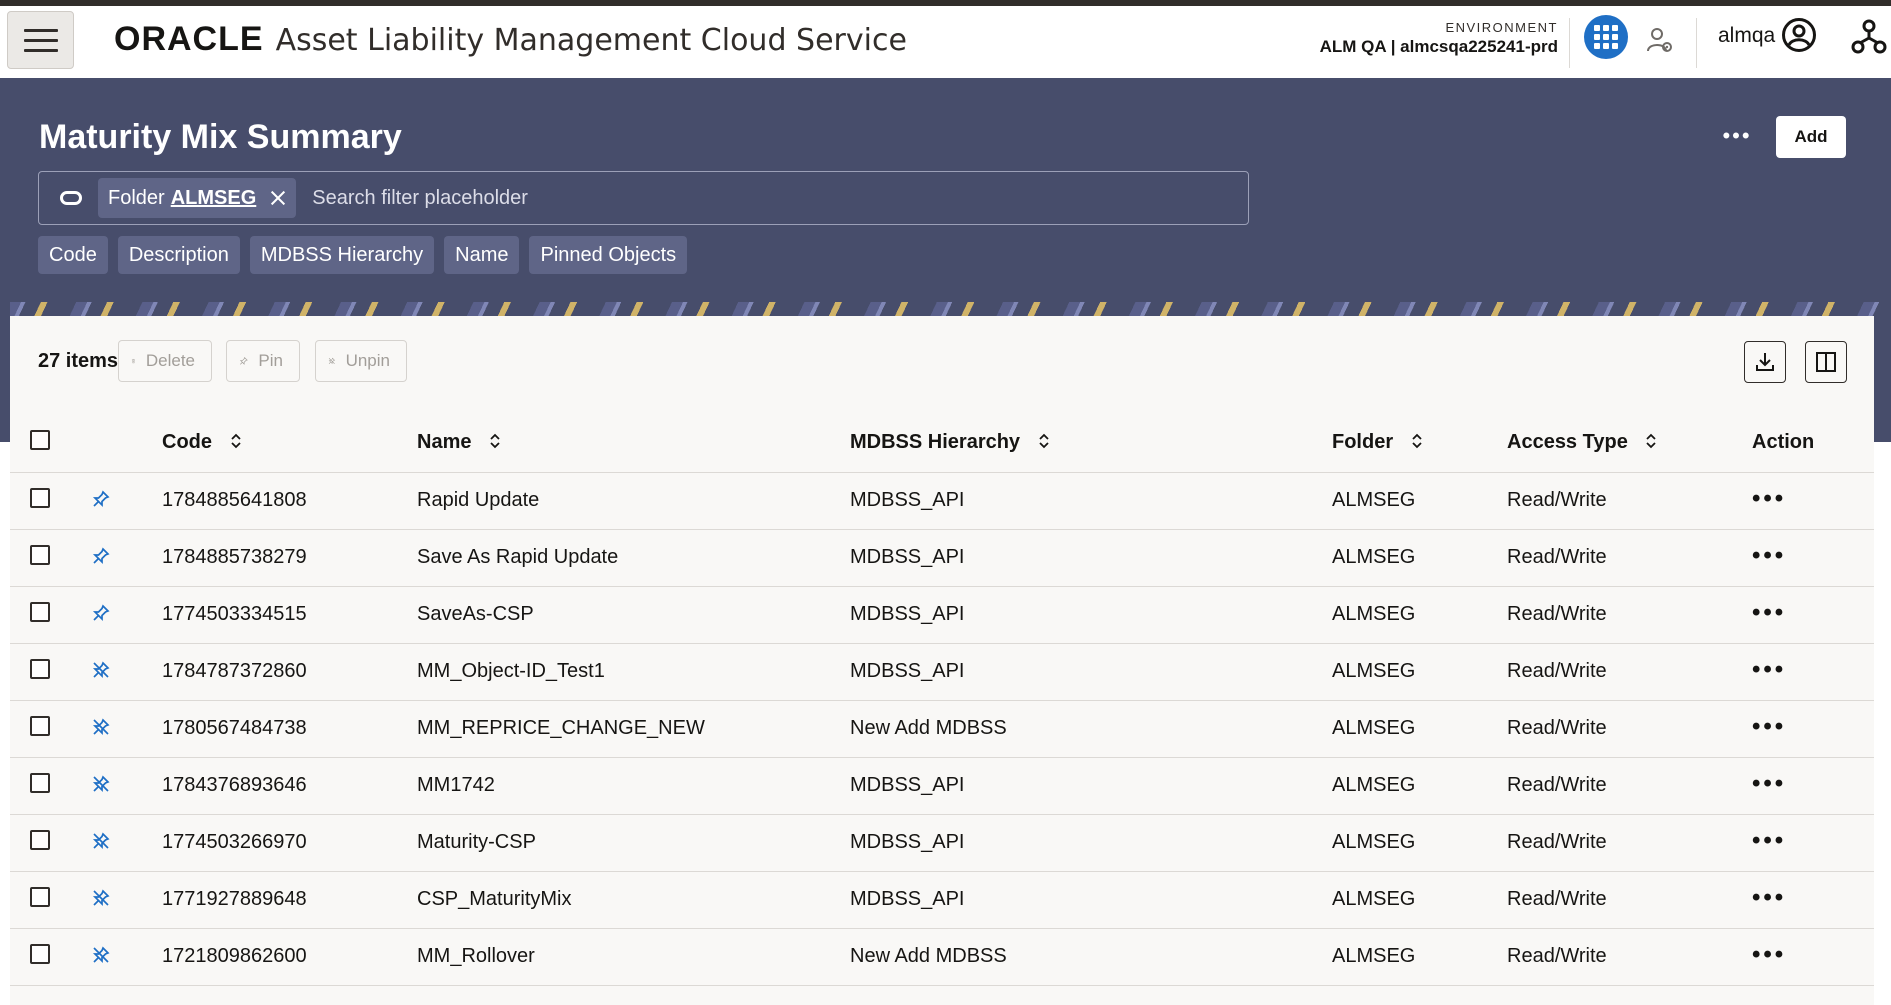 This screenshot has height=1005, width=1891. What do you see at coordinates (633, 615) in the screenshot?
I see `row-name: SaveAs-CSP` at bounding box center [633, 615].